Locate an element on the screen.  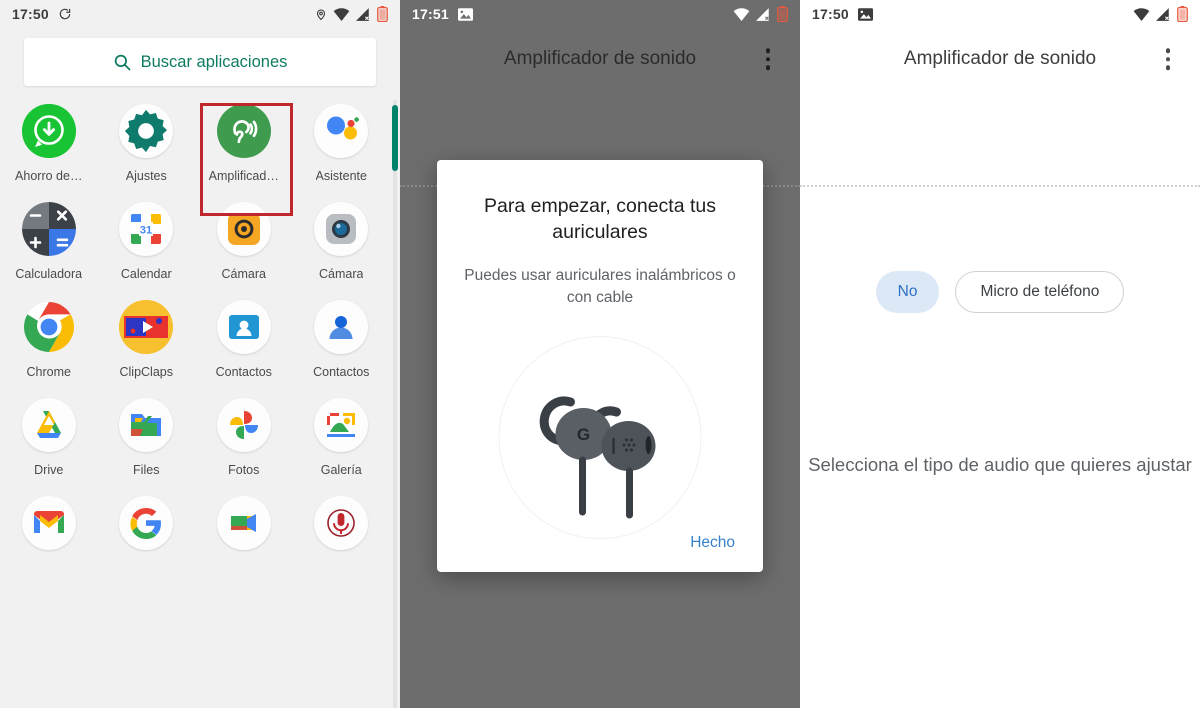
google-search-icon is located at coordinates (146, 523).